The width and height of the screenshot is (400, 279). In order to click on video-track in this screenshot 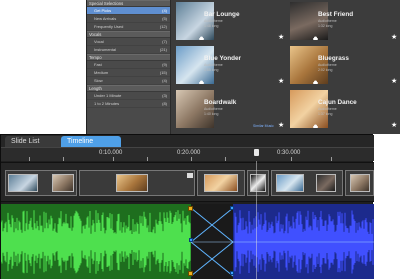, I will do `click(187, 182)`.